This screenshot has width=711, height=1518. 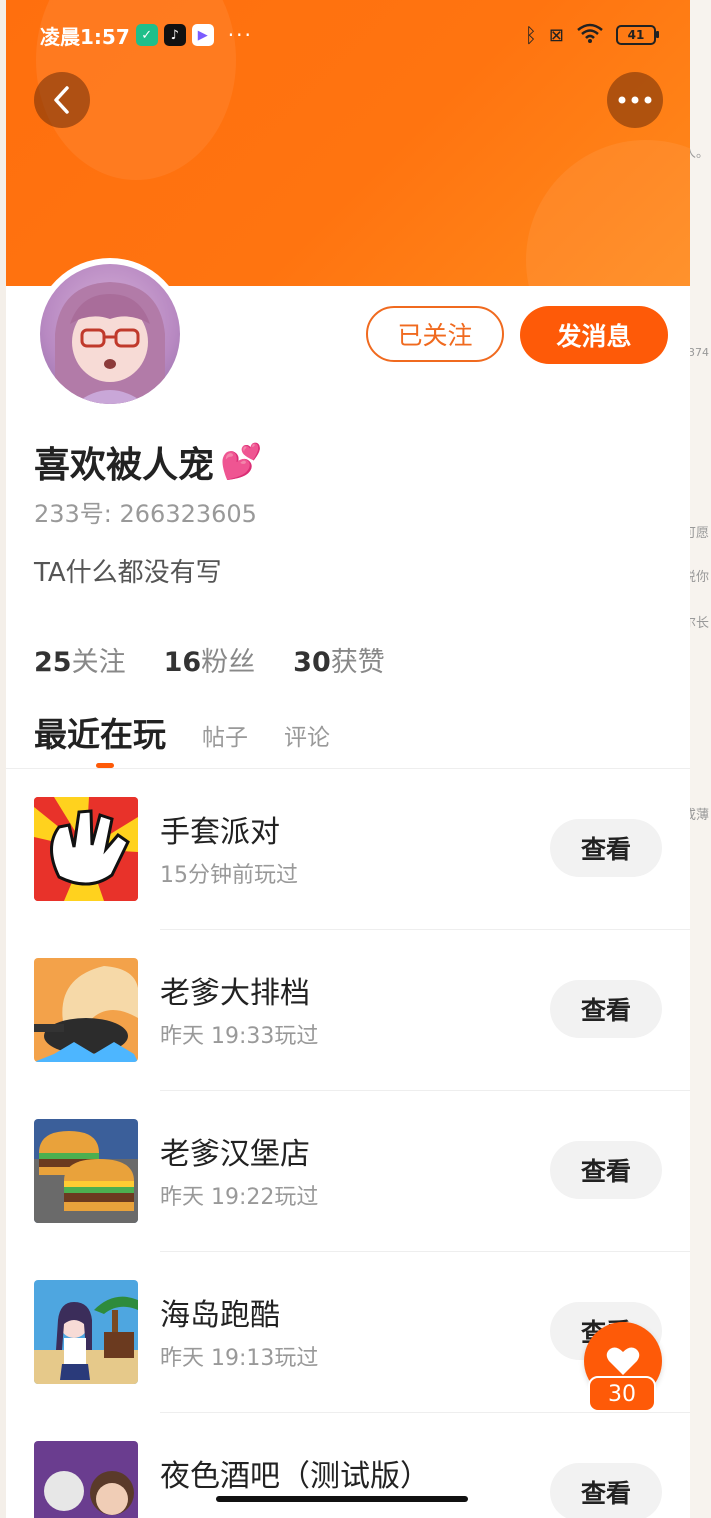 I want to click on nickname: 喜欢被人宠 💕, so click(x=148, y=462).